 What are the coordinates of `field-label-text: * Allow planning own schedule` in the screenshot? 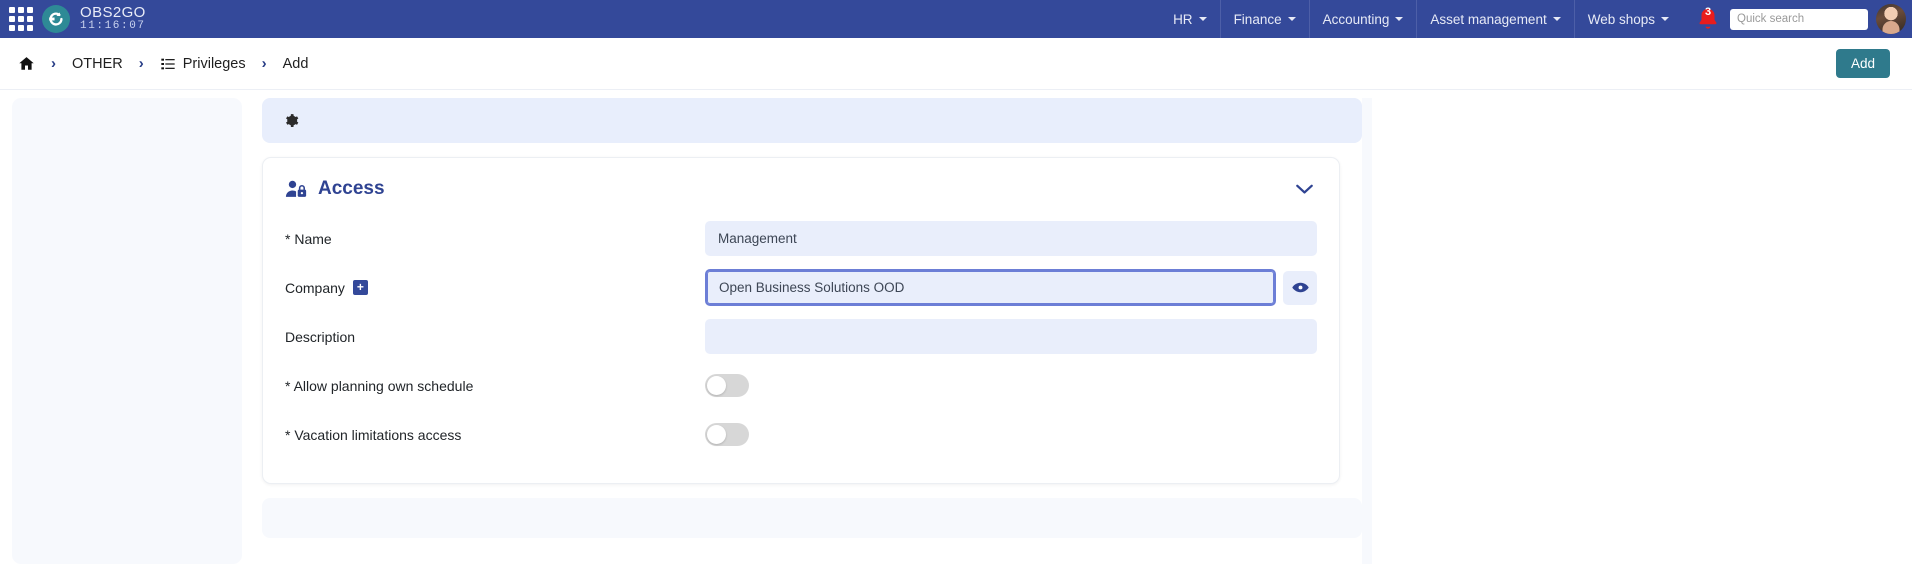 It's located at (379, 385).